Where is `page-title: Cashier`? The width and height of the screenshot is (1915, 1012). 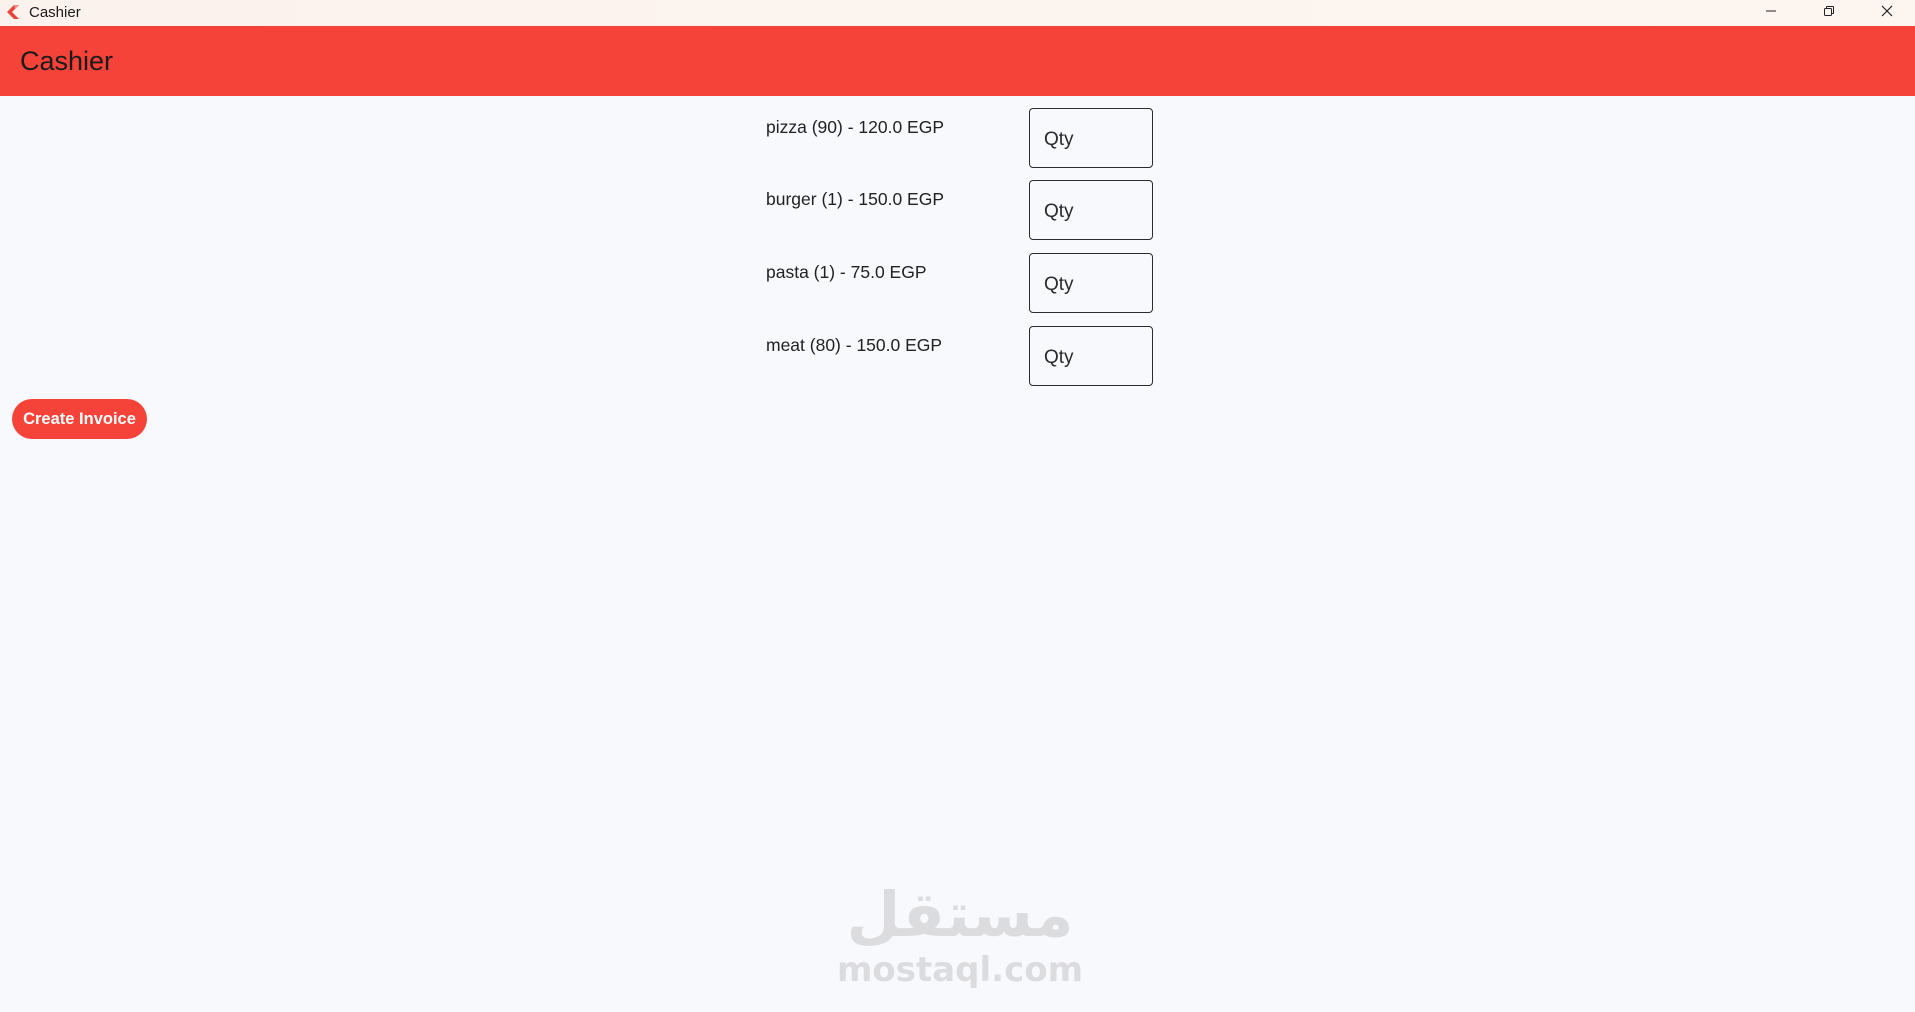
page-title: Cashier is located at coordinates (67, 61).